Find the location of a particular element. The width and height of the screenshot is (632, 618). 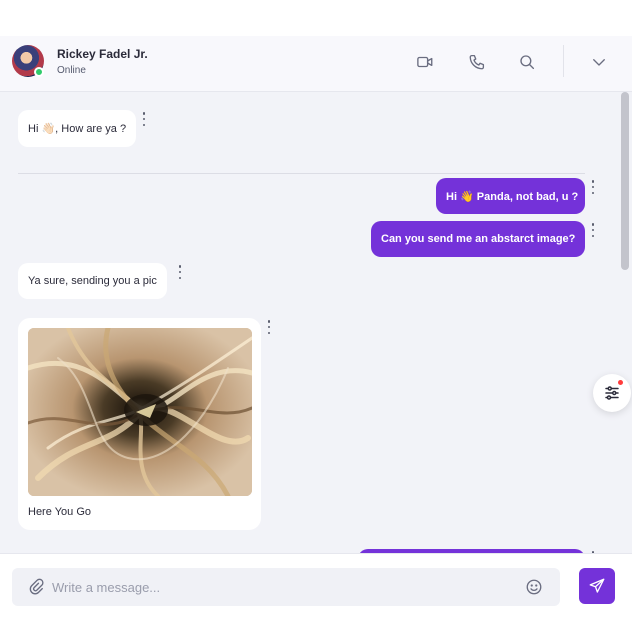

abstract-image is located at coordinates (140, 412).